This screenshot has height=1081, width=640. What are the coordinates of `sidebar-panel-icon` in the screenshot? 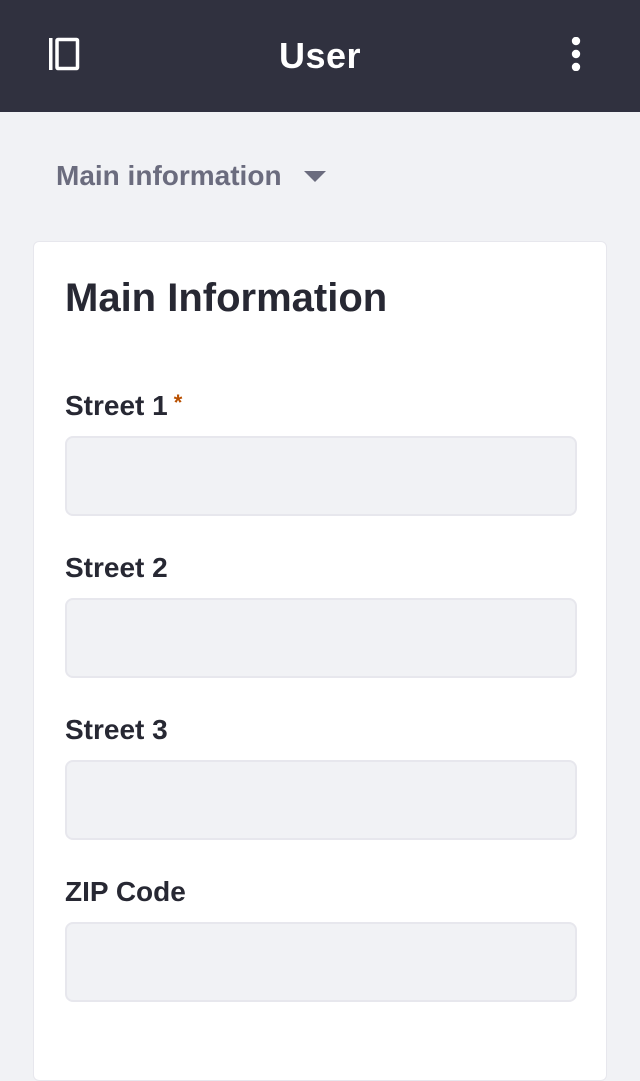 It's located at (64, 56).